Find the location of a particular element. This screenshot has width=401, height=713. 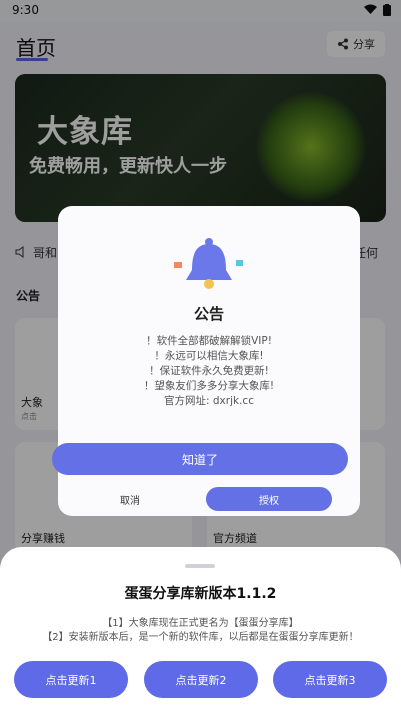

update-button-2: 点击更新2 is located at coordinates (201, 679).